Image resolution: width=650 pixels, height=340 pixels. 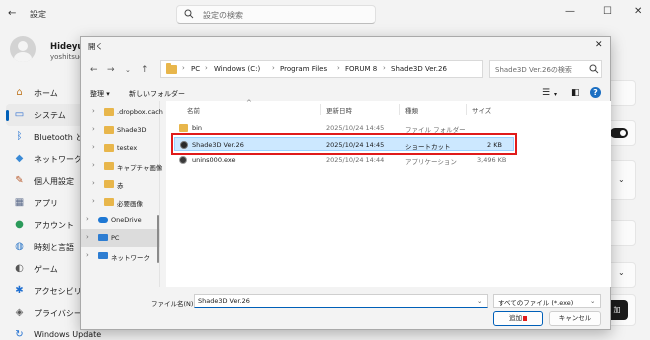 What do you see at coordinates (120, 220) in the screenshot?
I see `tree-item: › OneDrive` at bounding box center [120, 220].